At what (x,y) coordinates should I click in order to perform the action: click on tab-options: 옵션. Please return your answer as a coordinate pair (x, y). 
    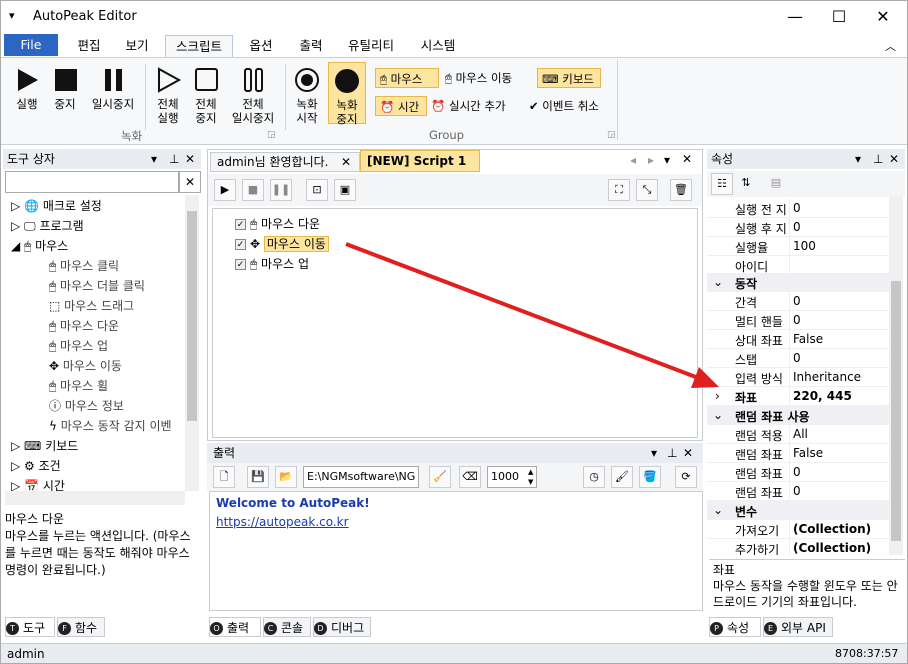
    Looking at the image, I should click on (261, 46).